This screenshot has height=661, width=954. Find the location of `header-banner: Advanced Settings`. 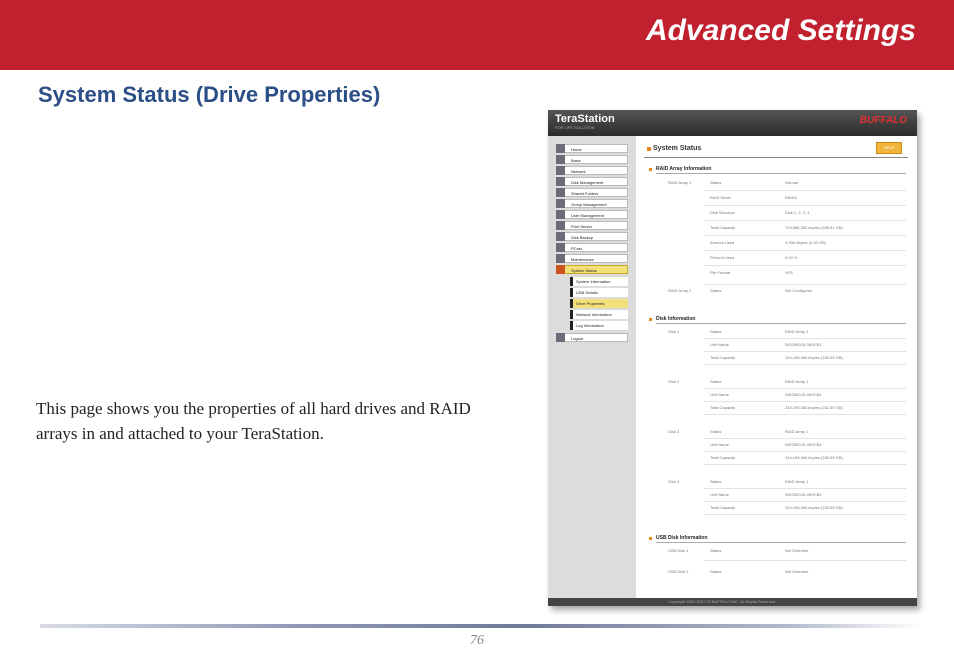

header-banner: Advanced Settings is located at coordinates (477, 35).